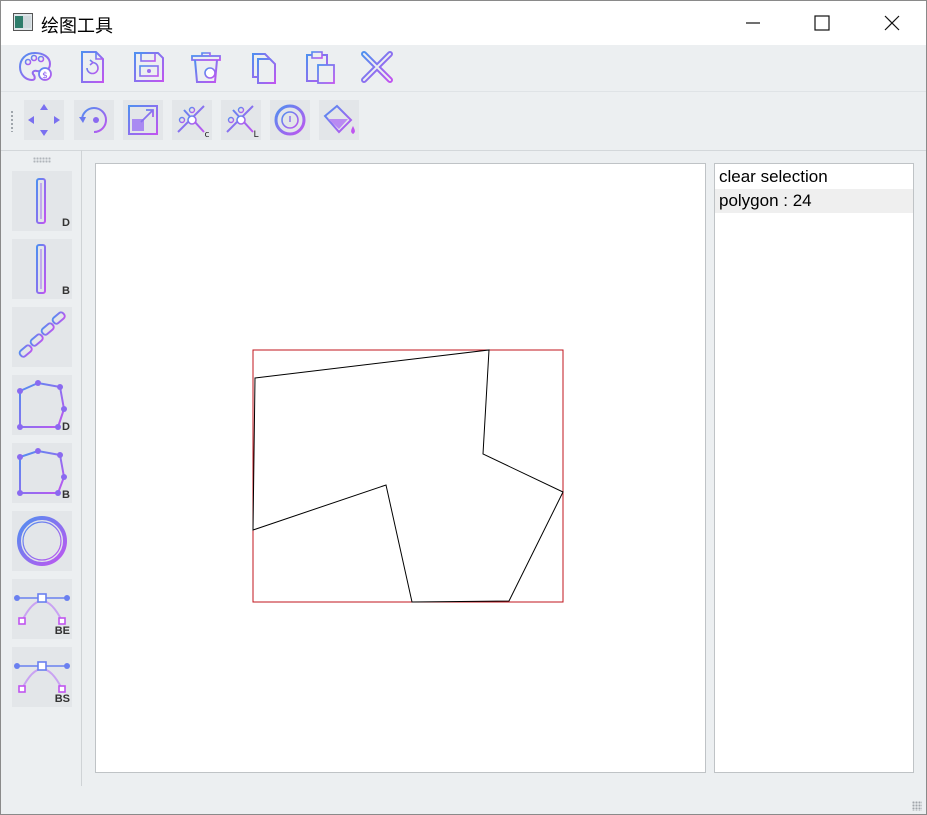 The height and width of the screenshot is (815, 927). I want to click on file-toolbar: $, so click(463, 68).